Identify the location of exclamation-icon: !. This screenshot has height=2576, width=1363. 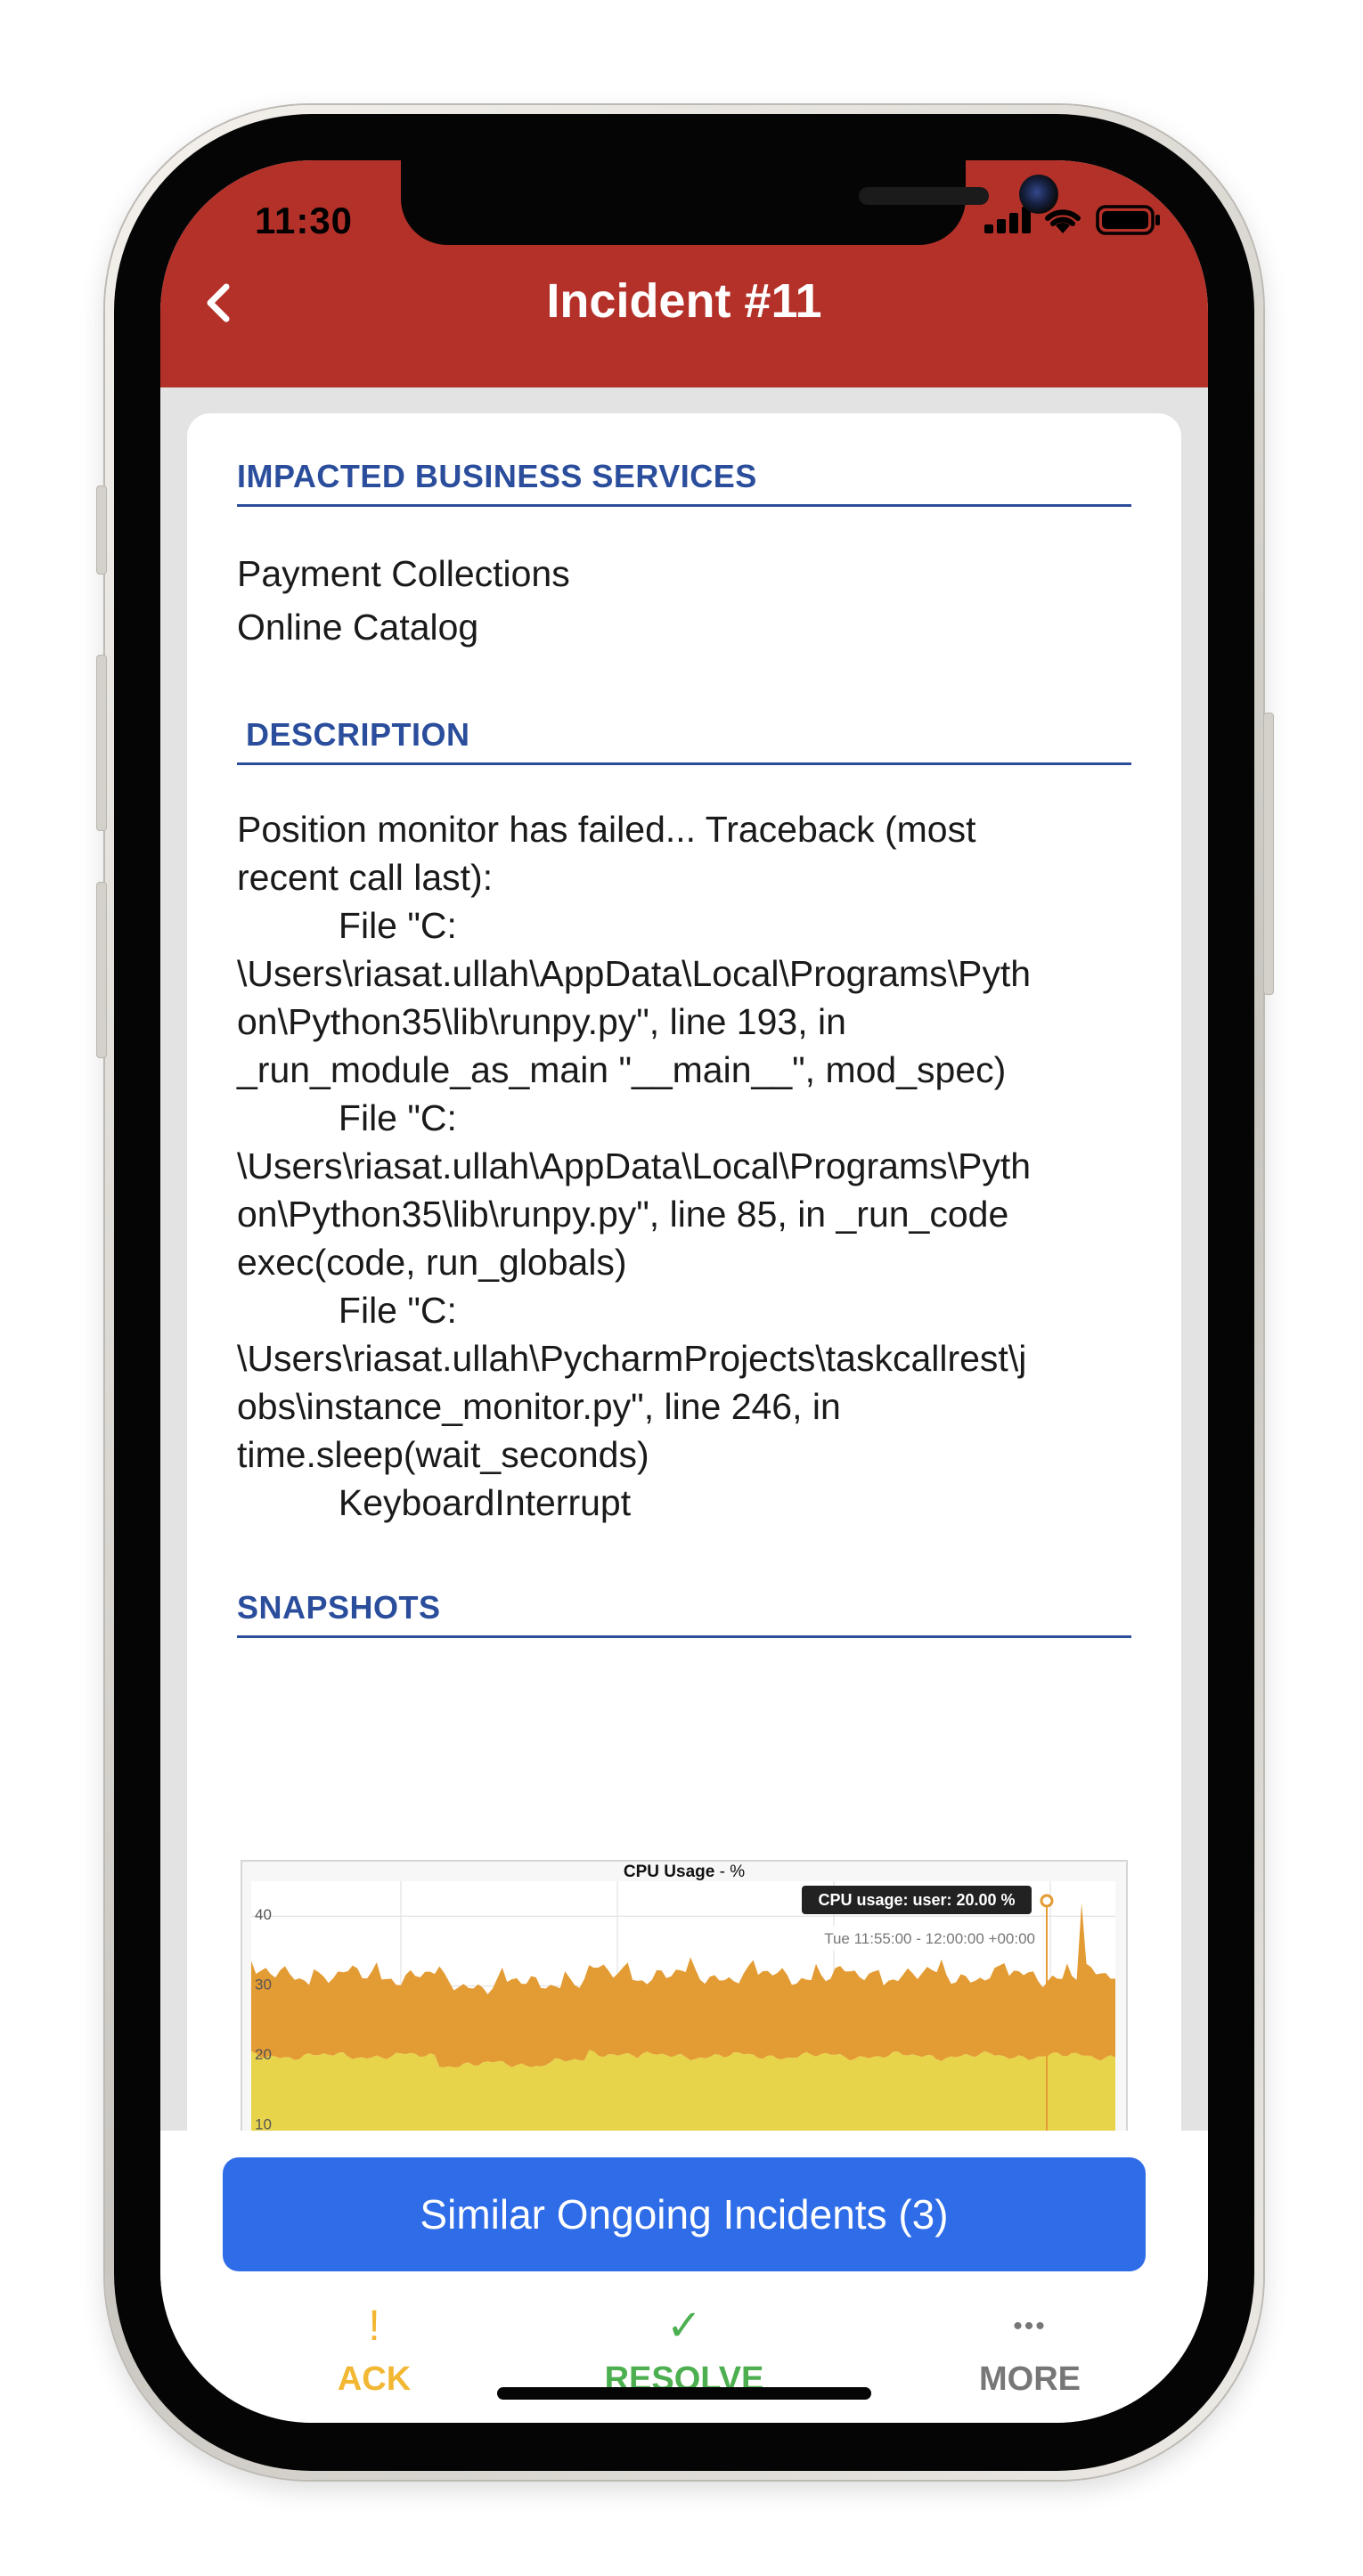
(374, 2327).